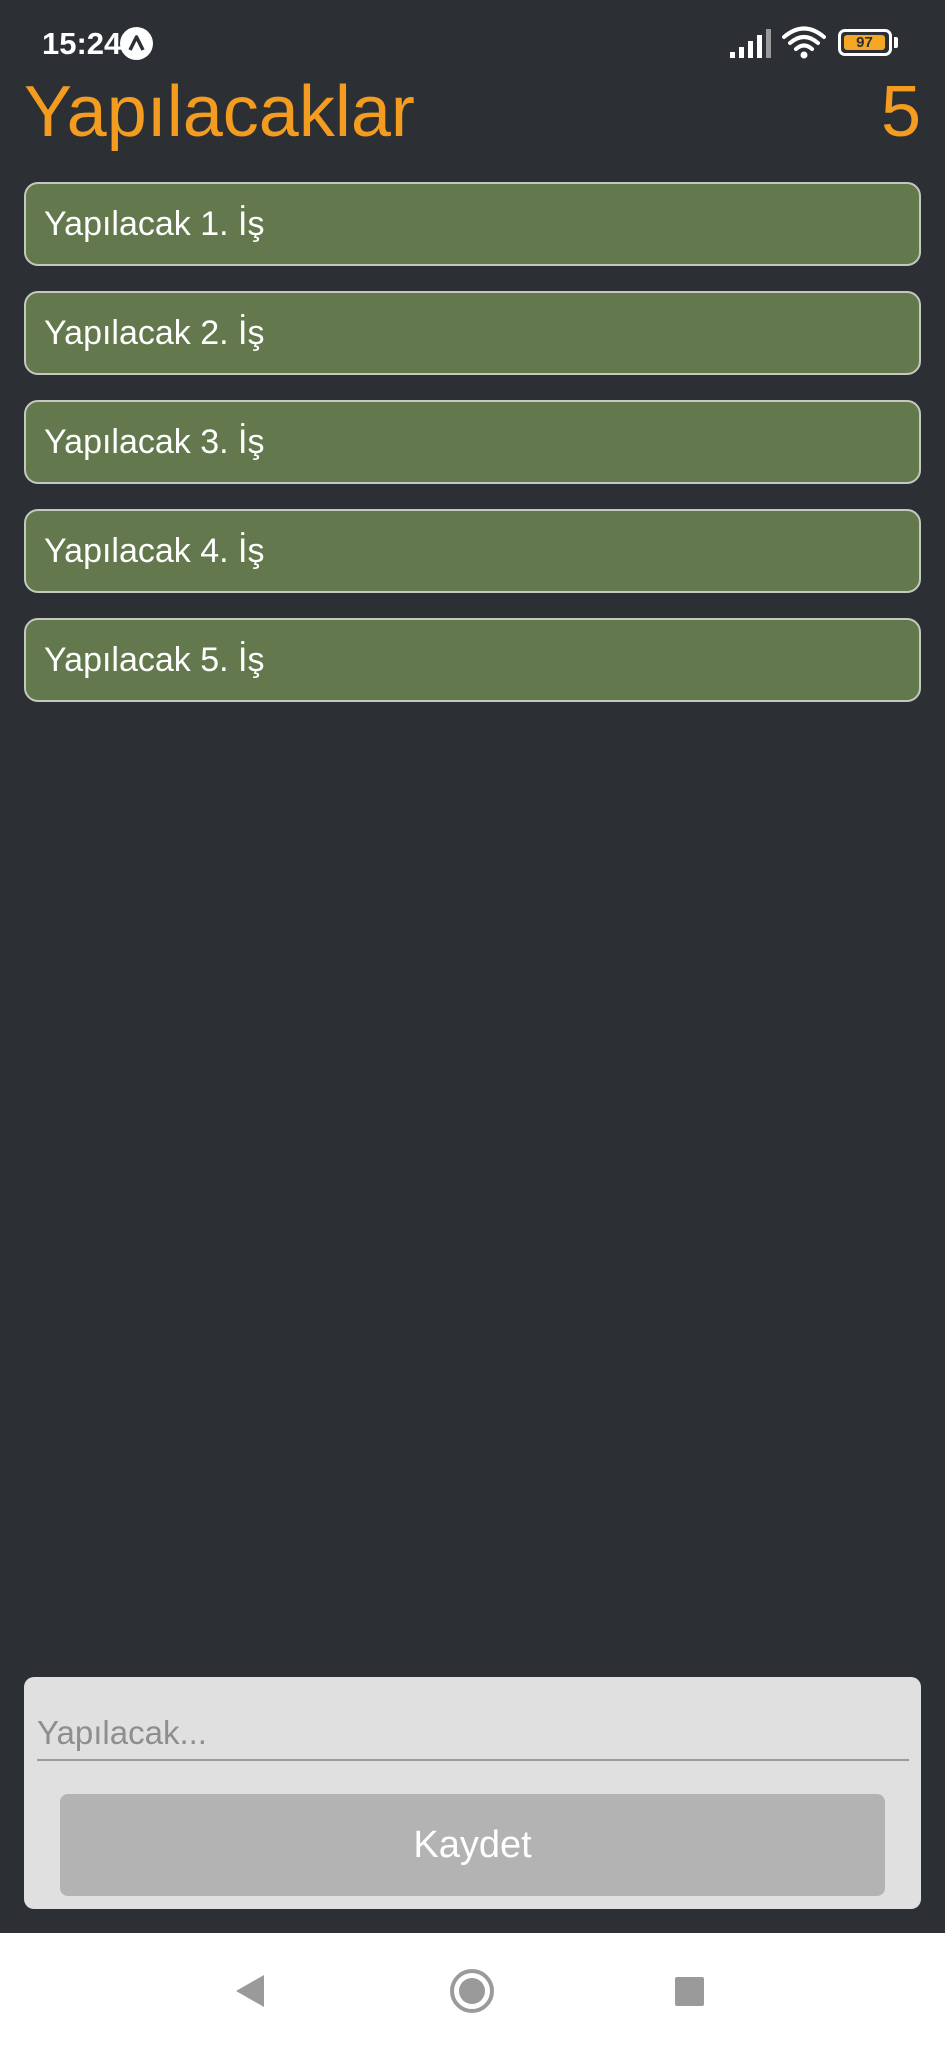 This screenshot has height=2048, width=945. Describe the element at coordinates (689, 1991) in the screenshot. I see `recents-icon` at that location.